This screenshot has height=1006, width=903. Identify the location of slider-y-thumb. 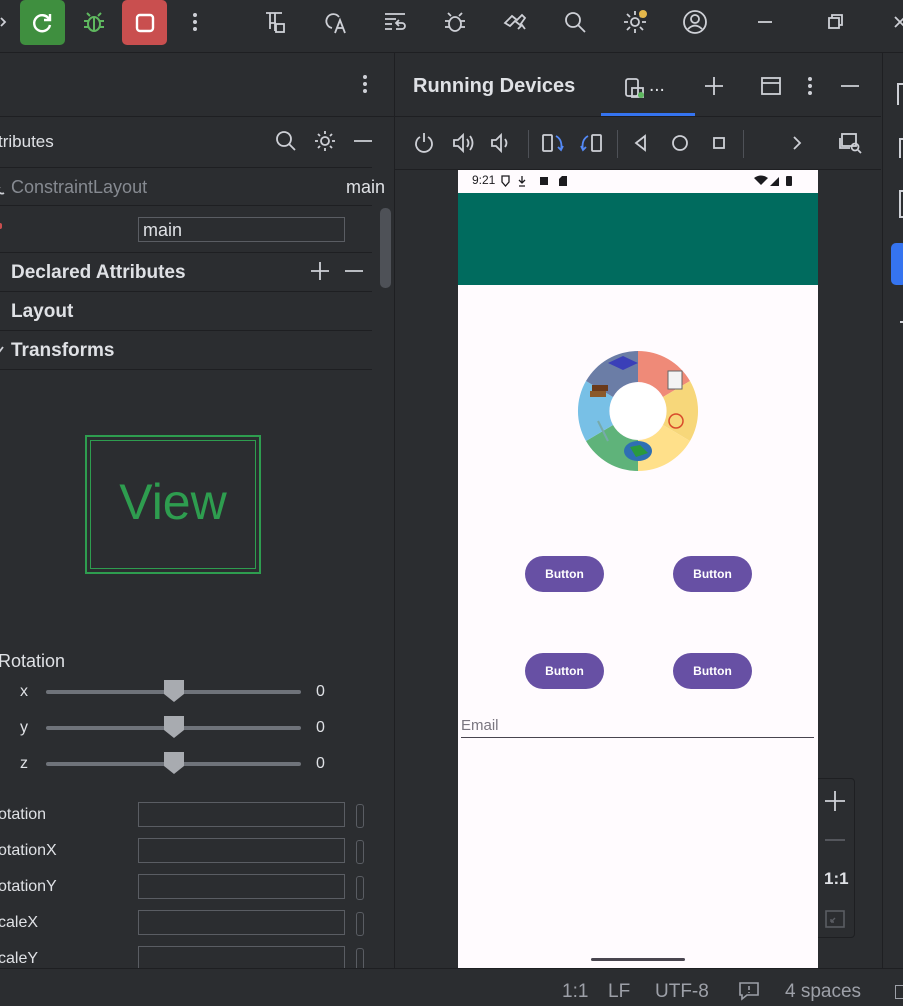
(174, 726).